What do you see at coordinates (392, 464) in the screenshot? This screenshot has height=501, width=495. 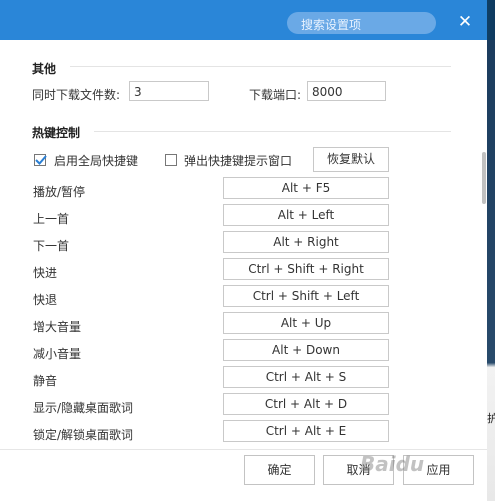 I see `watermark: Baidu` at bounding box center [392, 464].